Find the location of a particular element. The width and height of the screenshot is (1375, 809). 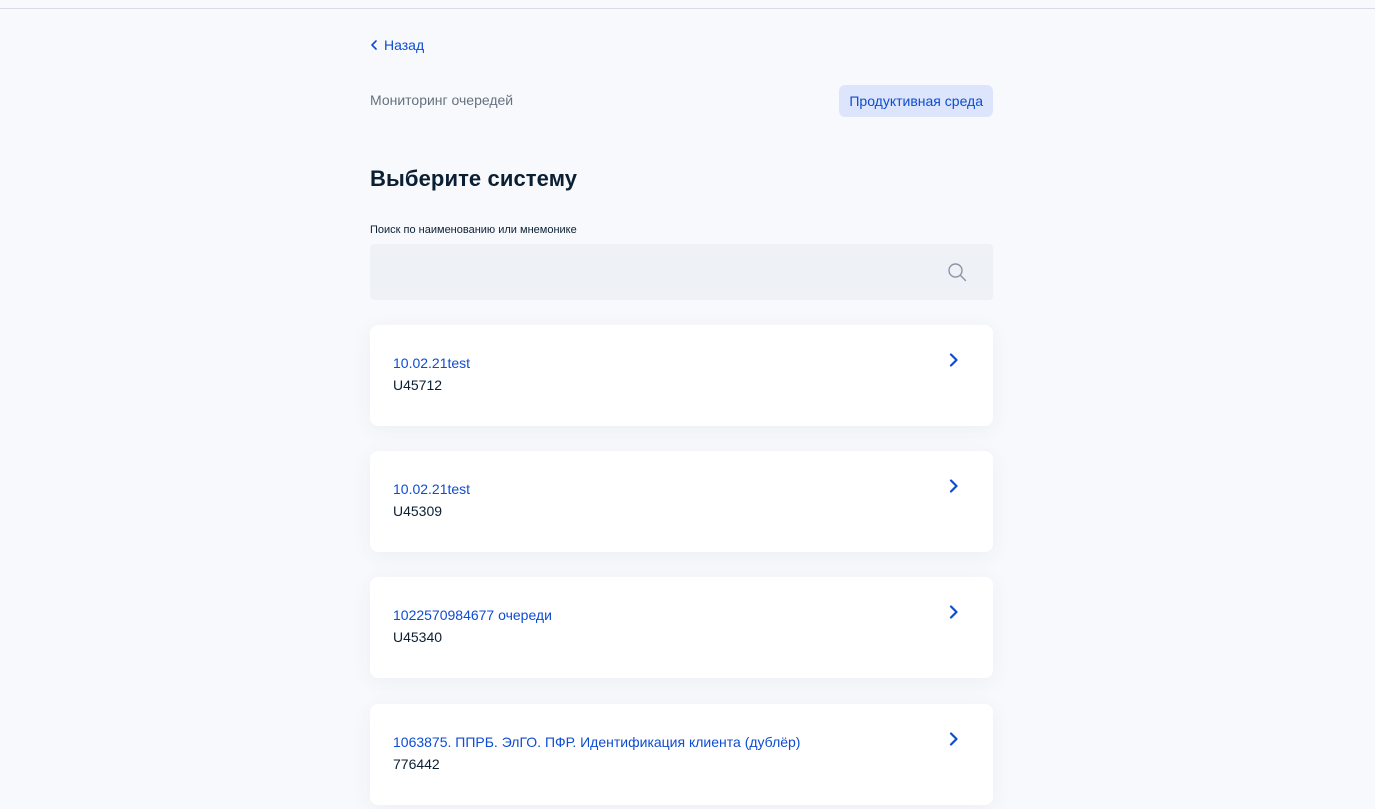

environment-badge: Продуктивная среда is located at coordinates (916, 101).